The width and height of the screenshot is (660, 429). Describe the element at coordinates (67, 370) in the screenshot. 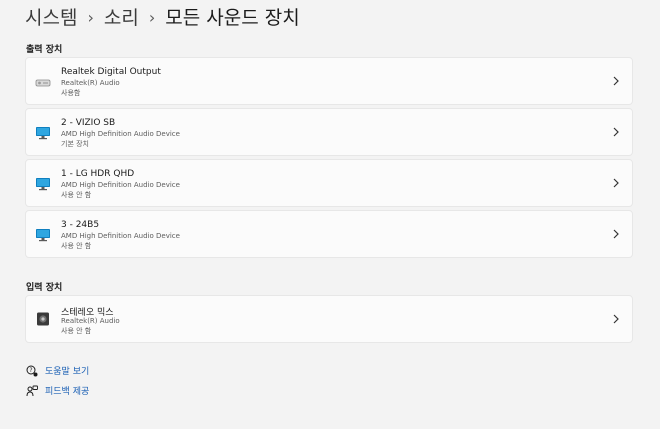

I see `help-link-label: 도움말 보기` at that location.